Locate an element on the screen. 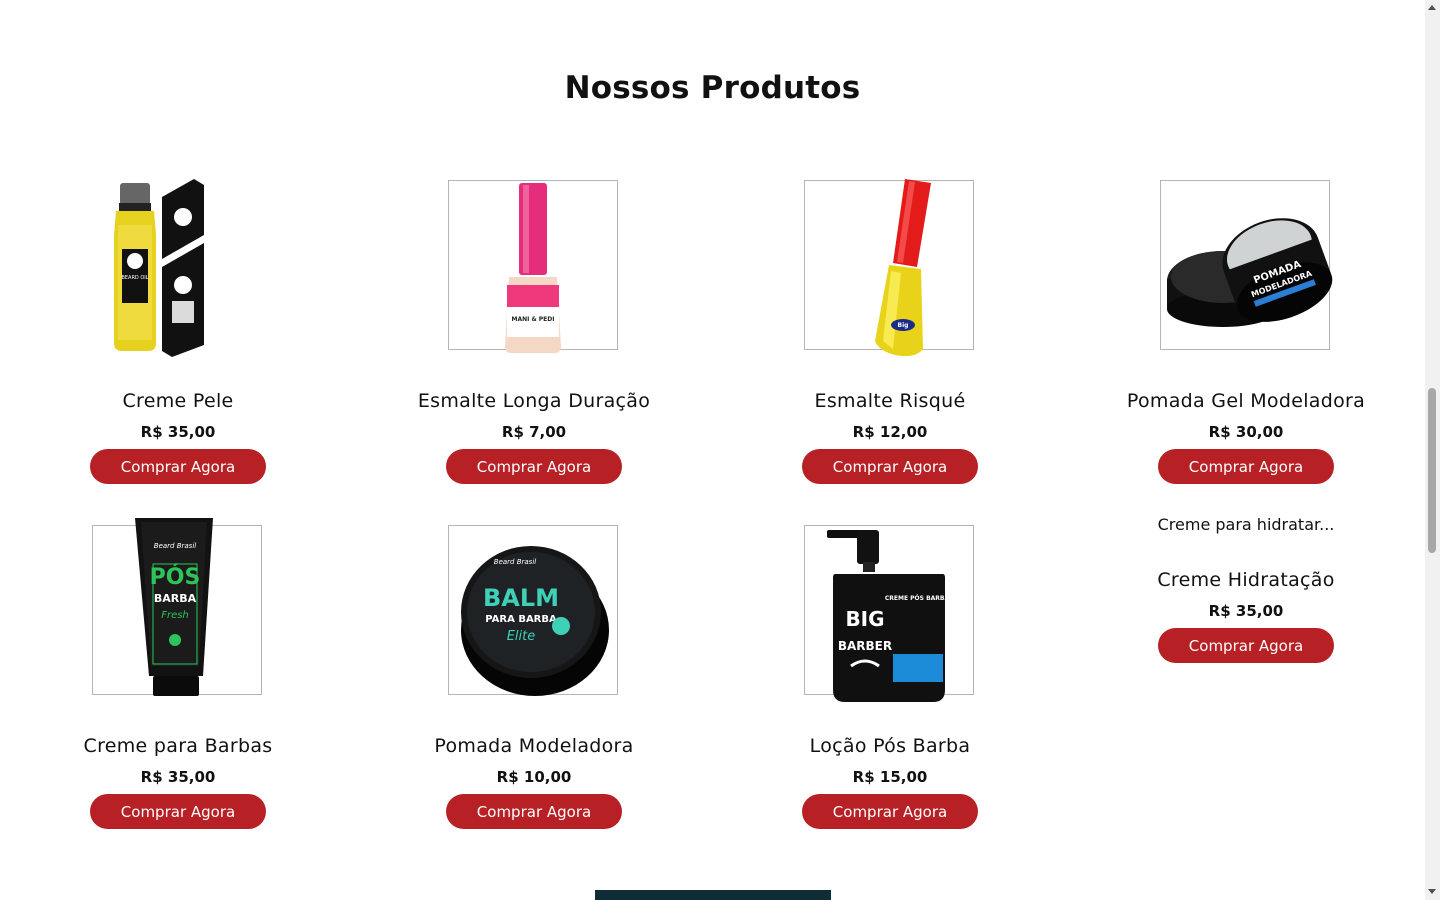 The width and height of the screenshot is (1440, 900). pomade-jars-illustration: POMADA MODELADORA is located at coordinates (1250, 272).